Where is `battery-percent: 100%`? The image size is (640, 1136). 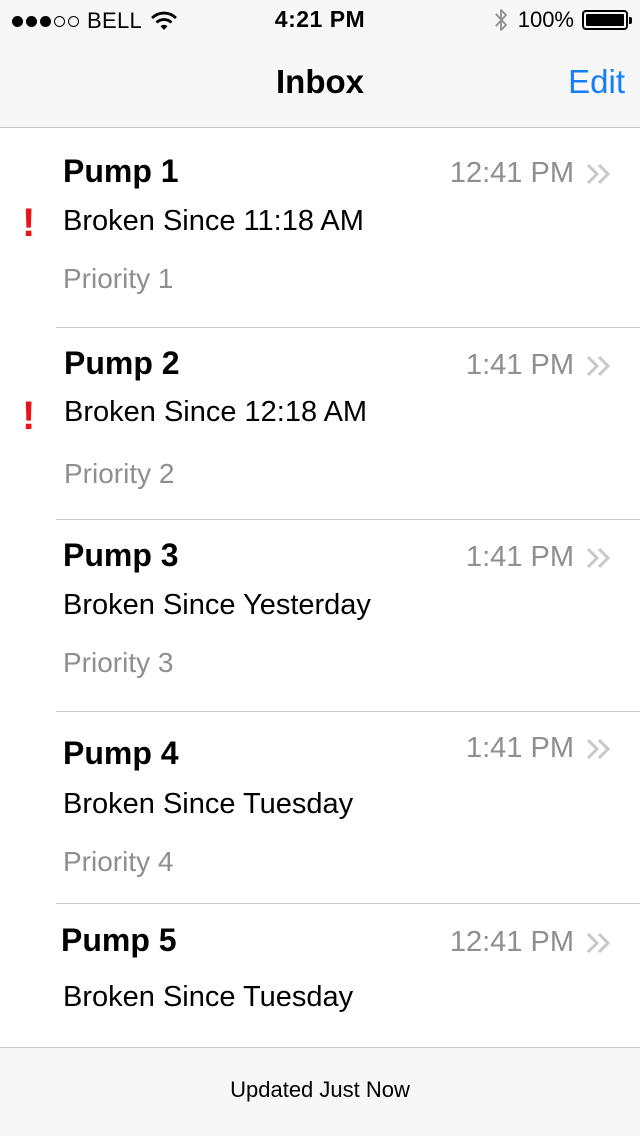
battery-percent: 100% is located at coordinates (545, 19).